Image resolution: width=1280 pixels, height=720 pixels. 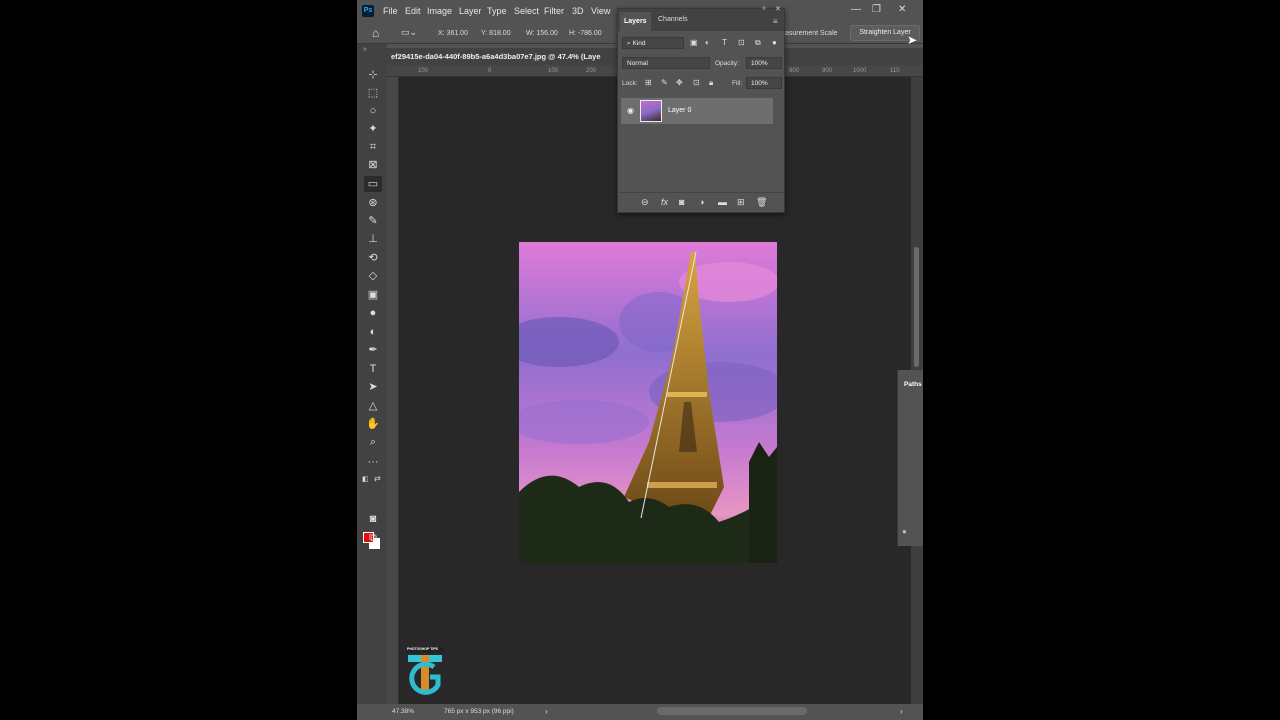 What do you see at coordinates (811, 33) in the screenshot?
I see `measurement-scale-button: asurement Scale` at bounding box center [811, 33].